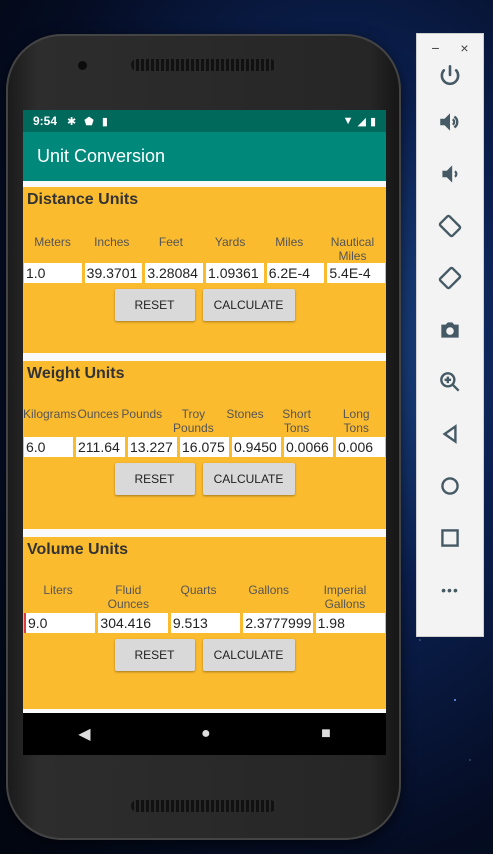 This screenshot has width=493, height=854. What do you see at coordinates (245, 414) in the screenshot?
I see `header-stones: Stones` at bounding box center [245, 414].